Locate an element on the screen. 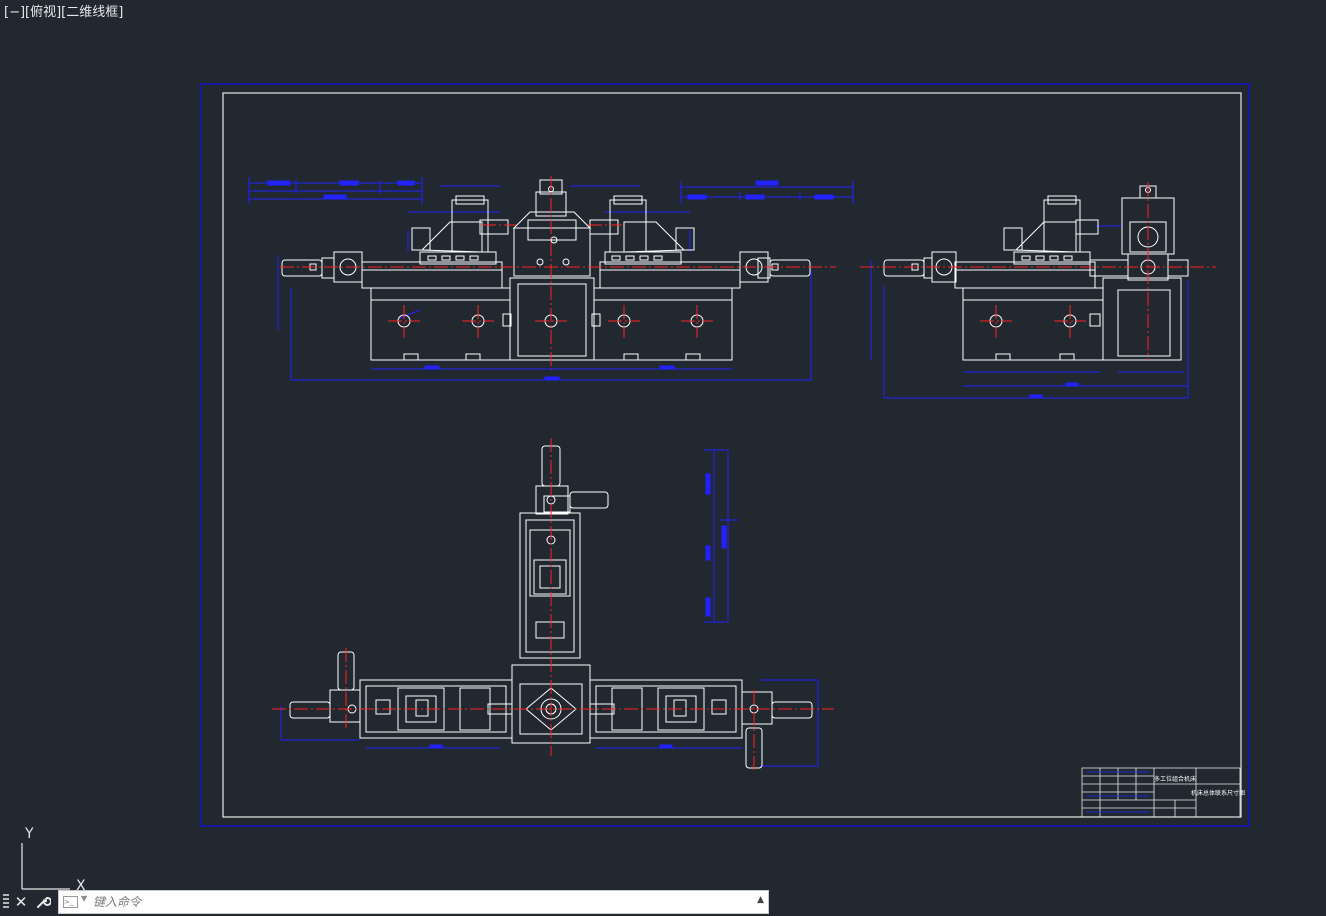  ucs-y-label: Y is located at coordinates (29, 834).